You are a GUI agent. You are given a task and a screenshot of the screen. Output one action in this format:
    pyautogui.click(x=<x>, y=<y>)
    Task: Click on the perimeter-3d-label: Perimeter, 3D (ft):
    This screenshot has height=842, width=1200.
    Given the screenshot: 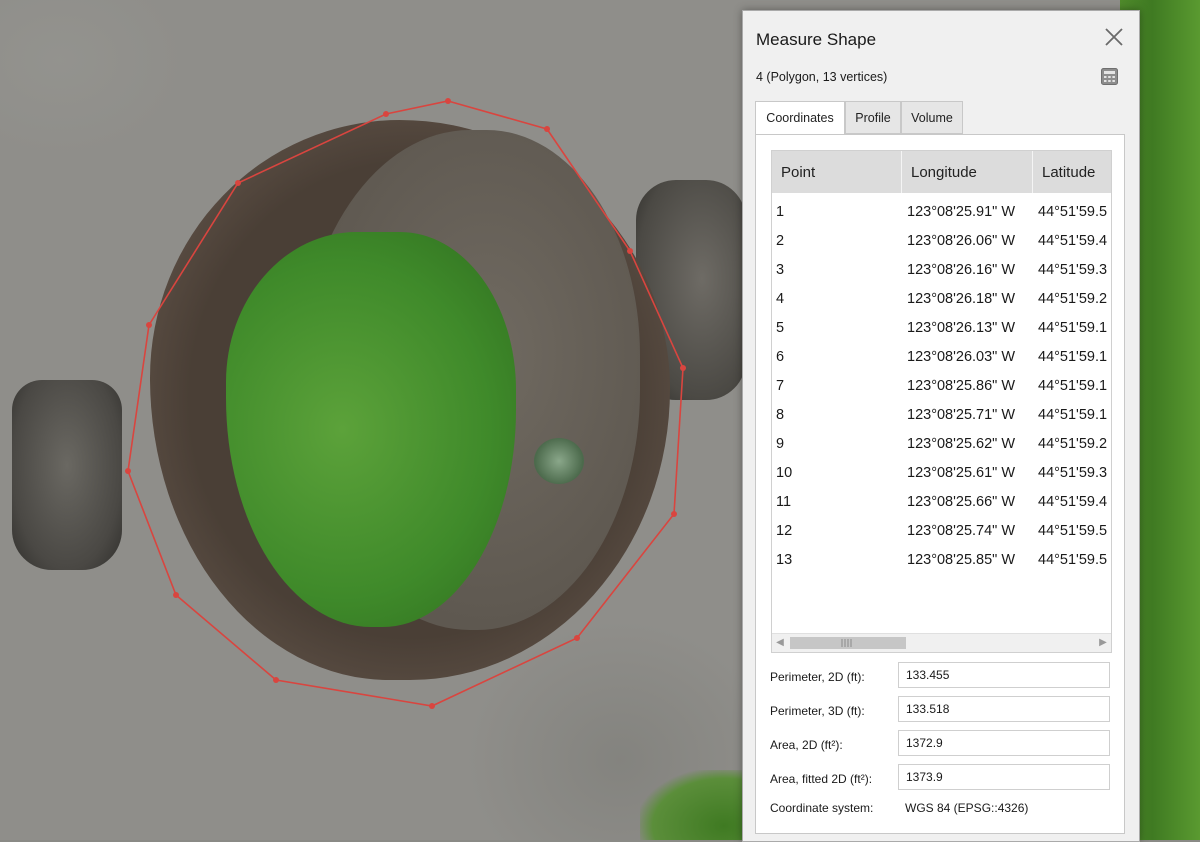 What is the action you would take?
    pyautogui.click(x=817, y=711)
    